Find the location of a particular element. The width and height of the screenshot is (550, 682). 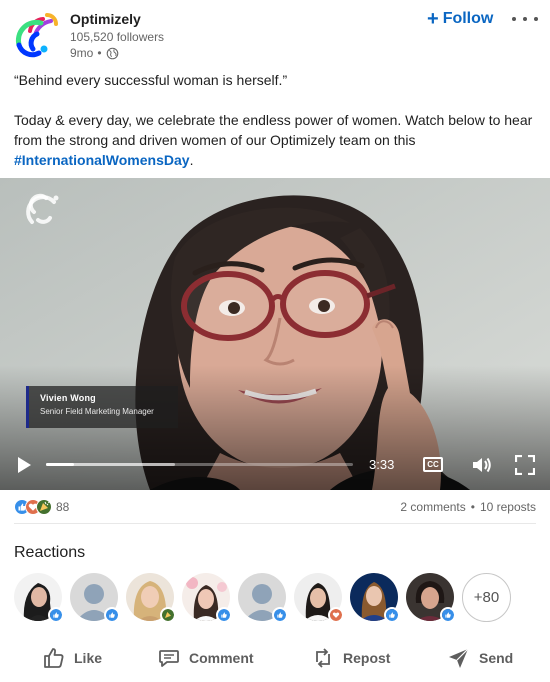

reaction-icons is located at coordinates (35, 507).